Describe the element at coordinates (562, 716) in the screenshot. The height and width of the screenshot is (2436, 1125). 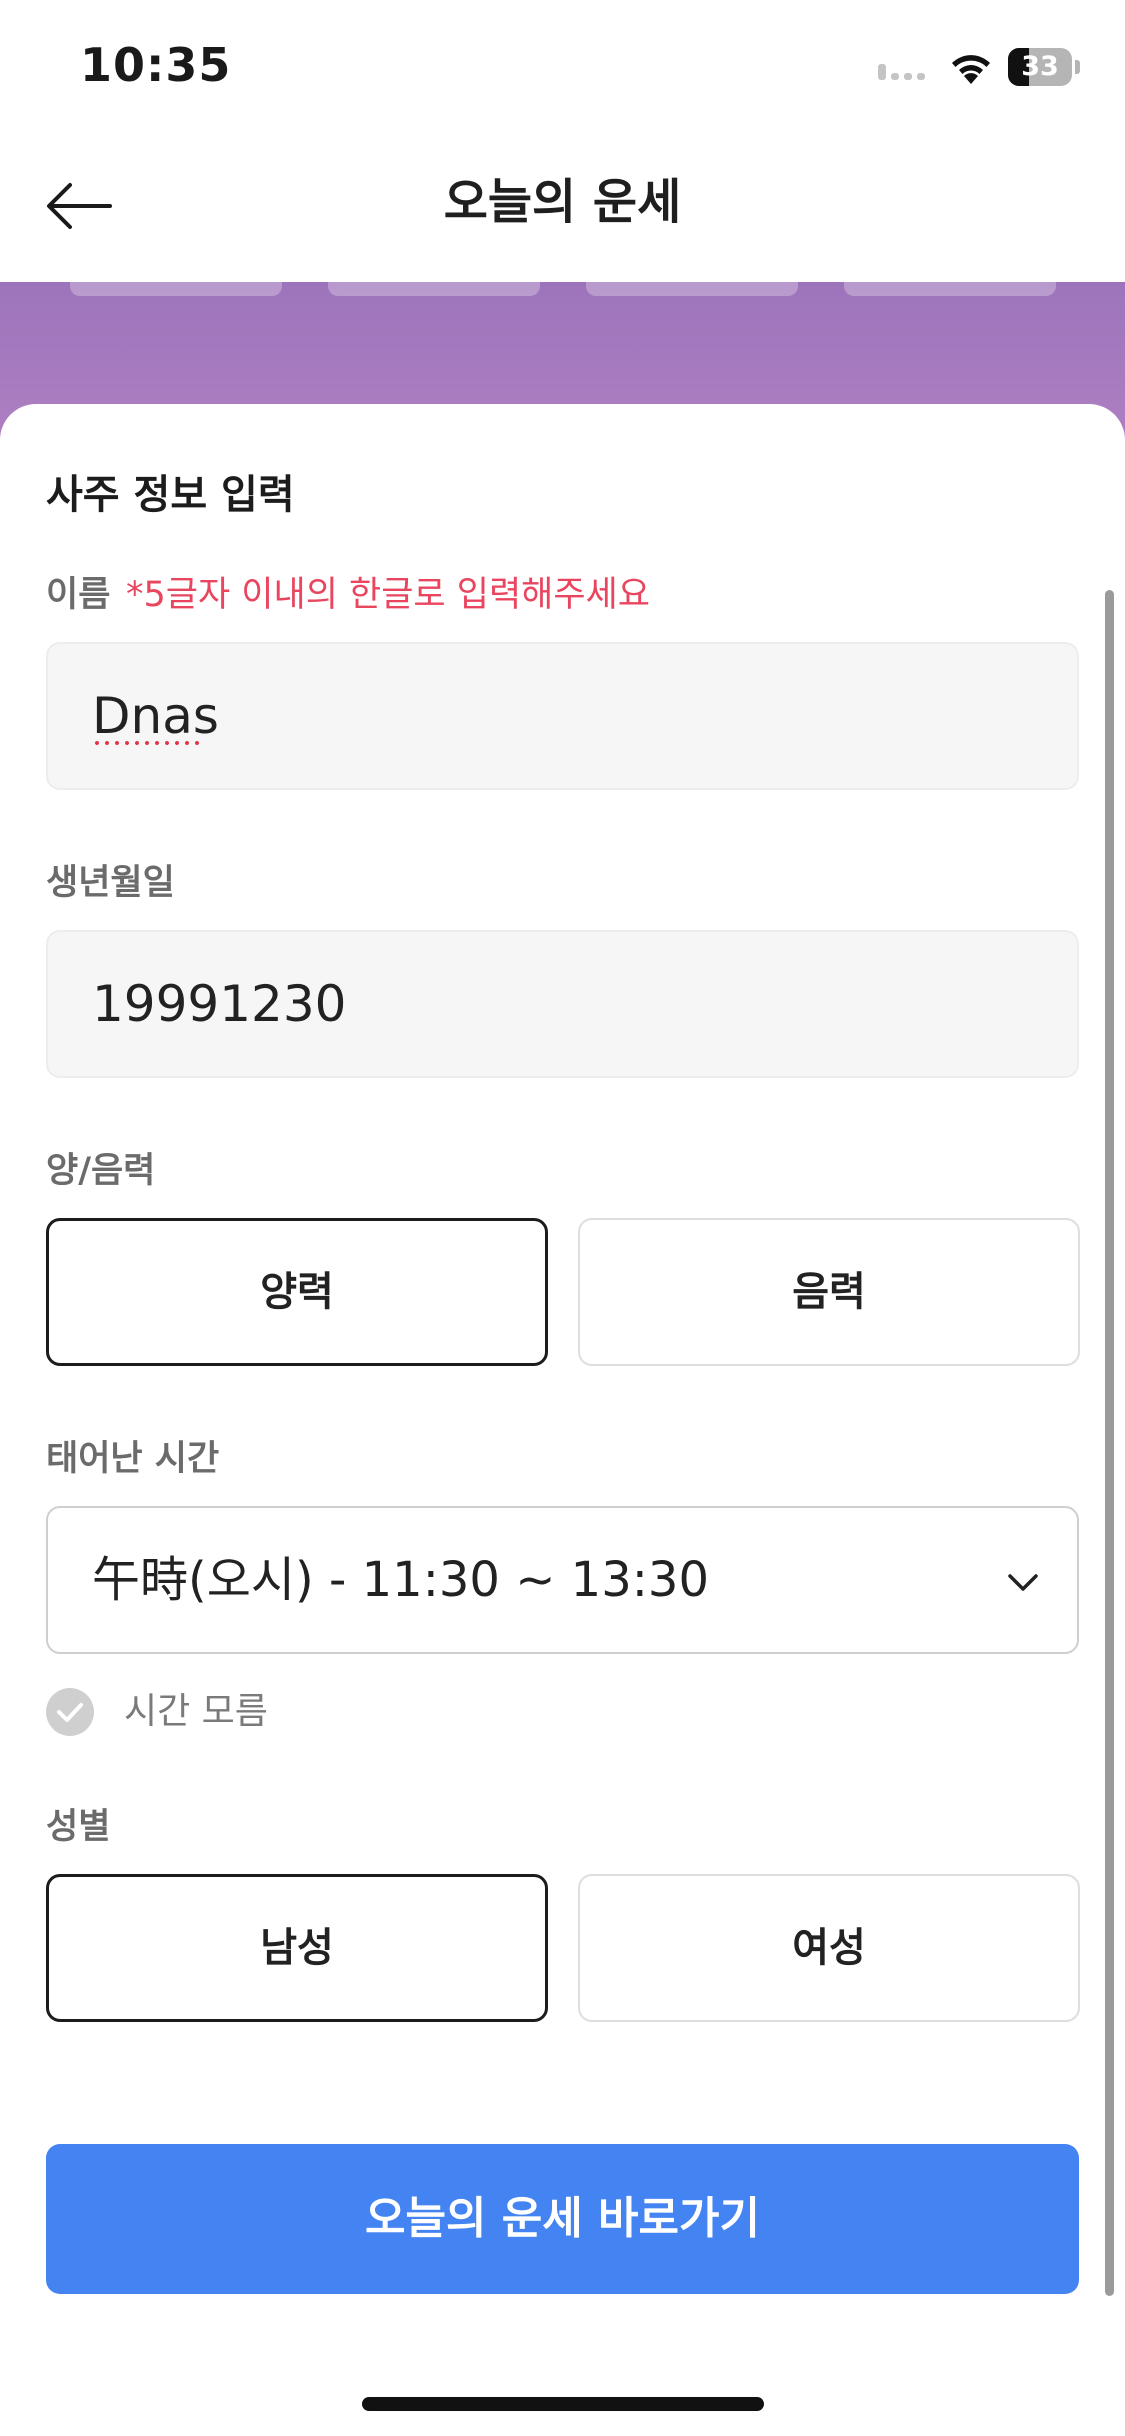
I see `name-input: Dnas` at that location.